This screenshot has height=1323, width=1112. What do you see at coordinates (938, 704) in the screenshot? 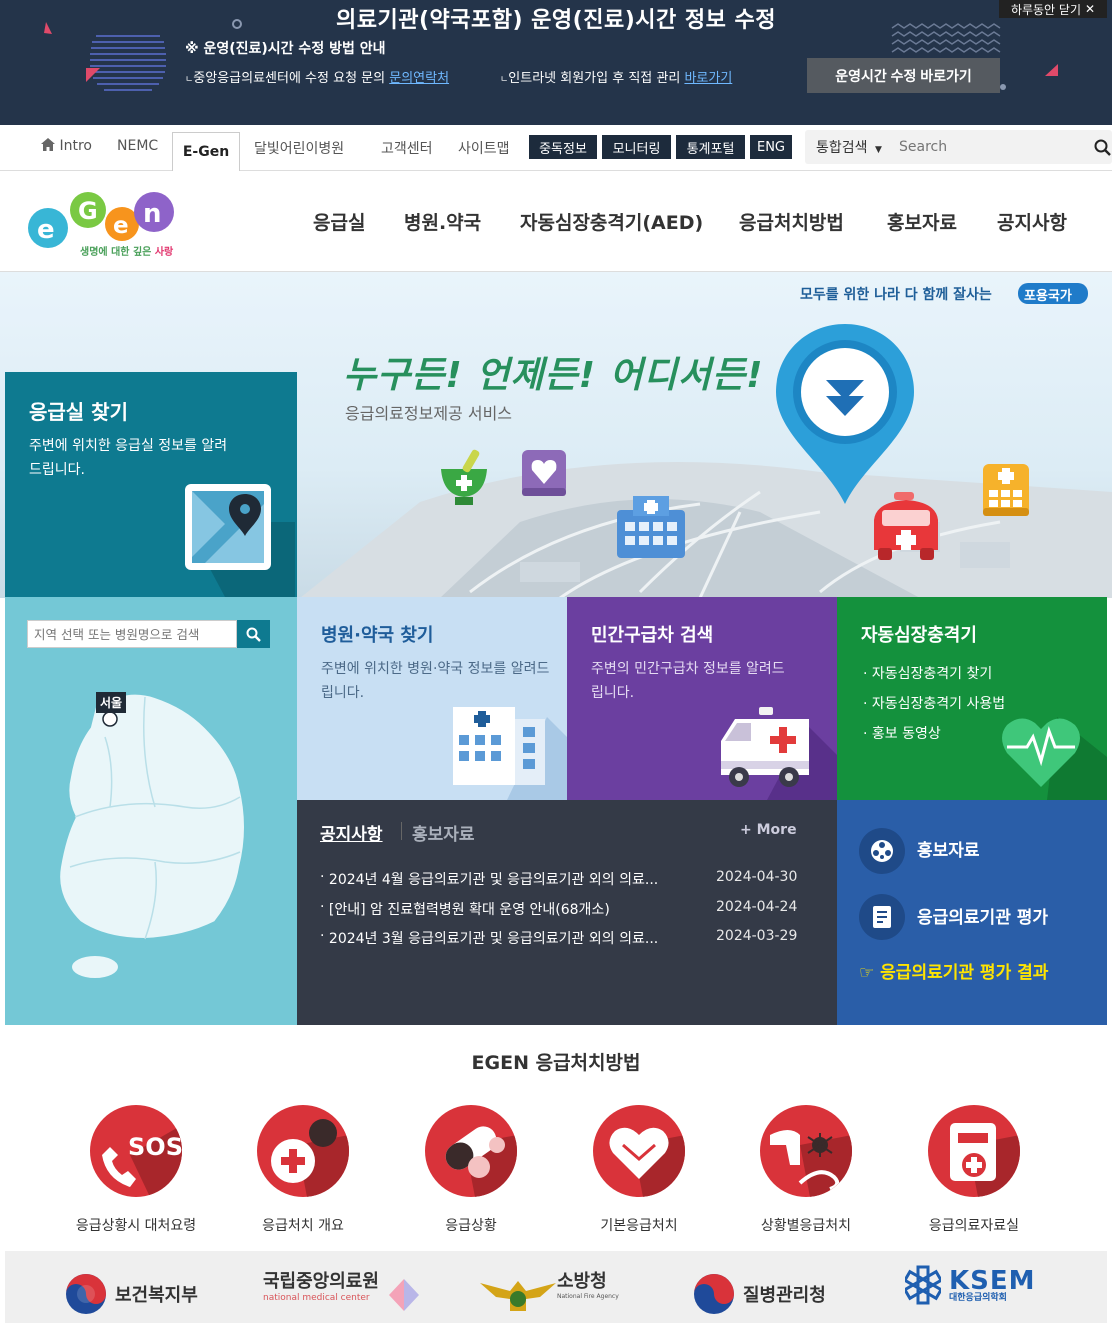
I see `aed-usage-label: 자동심장충격기 사용법` at bounding box center [938, 704].